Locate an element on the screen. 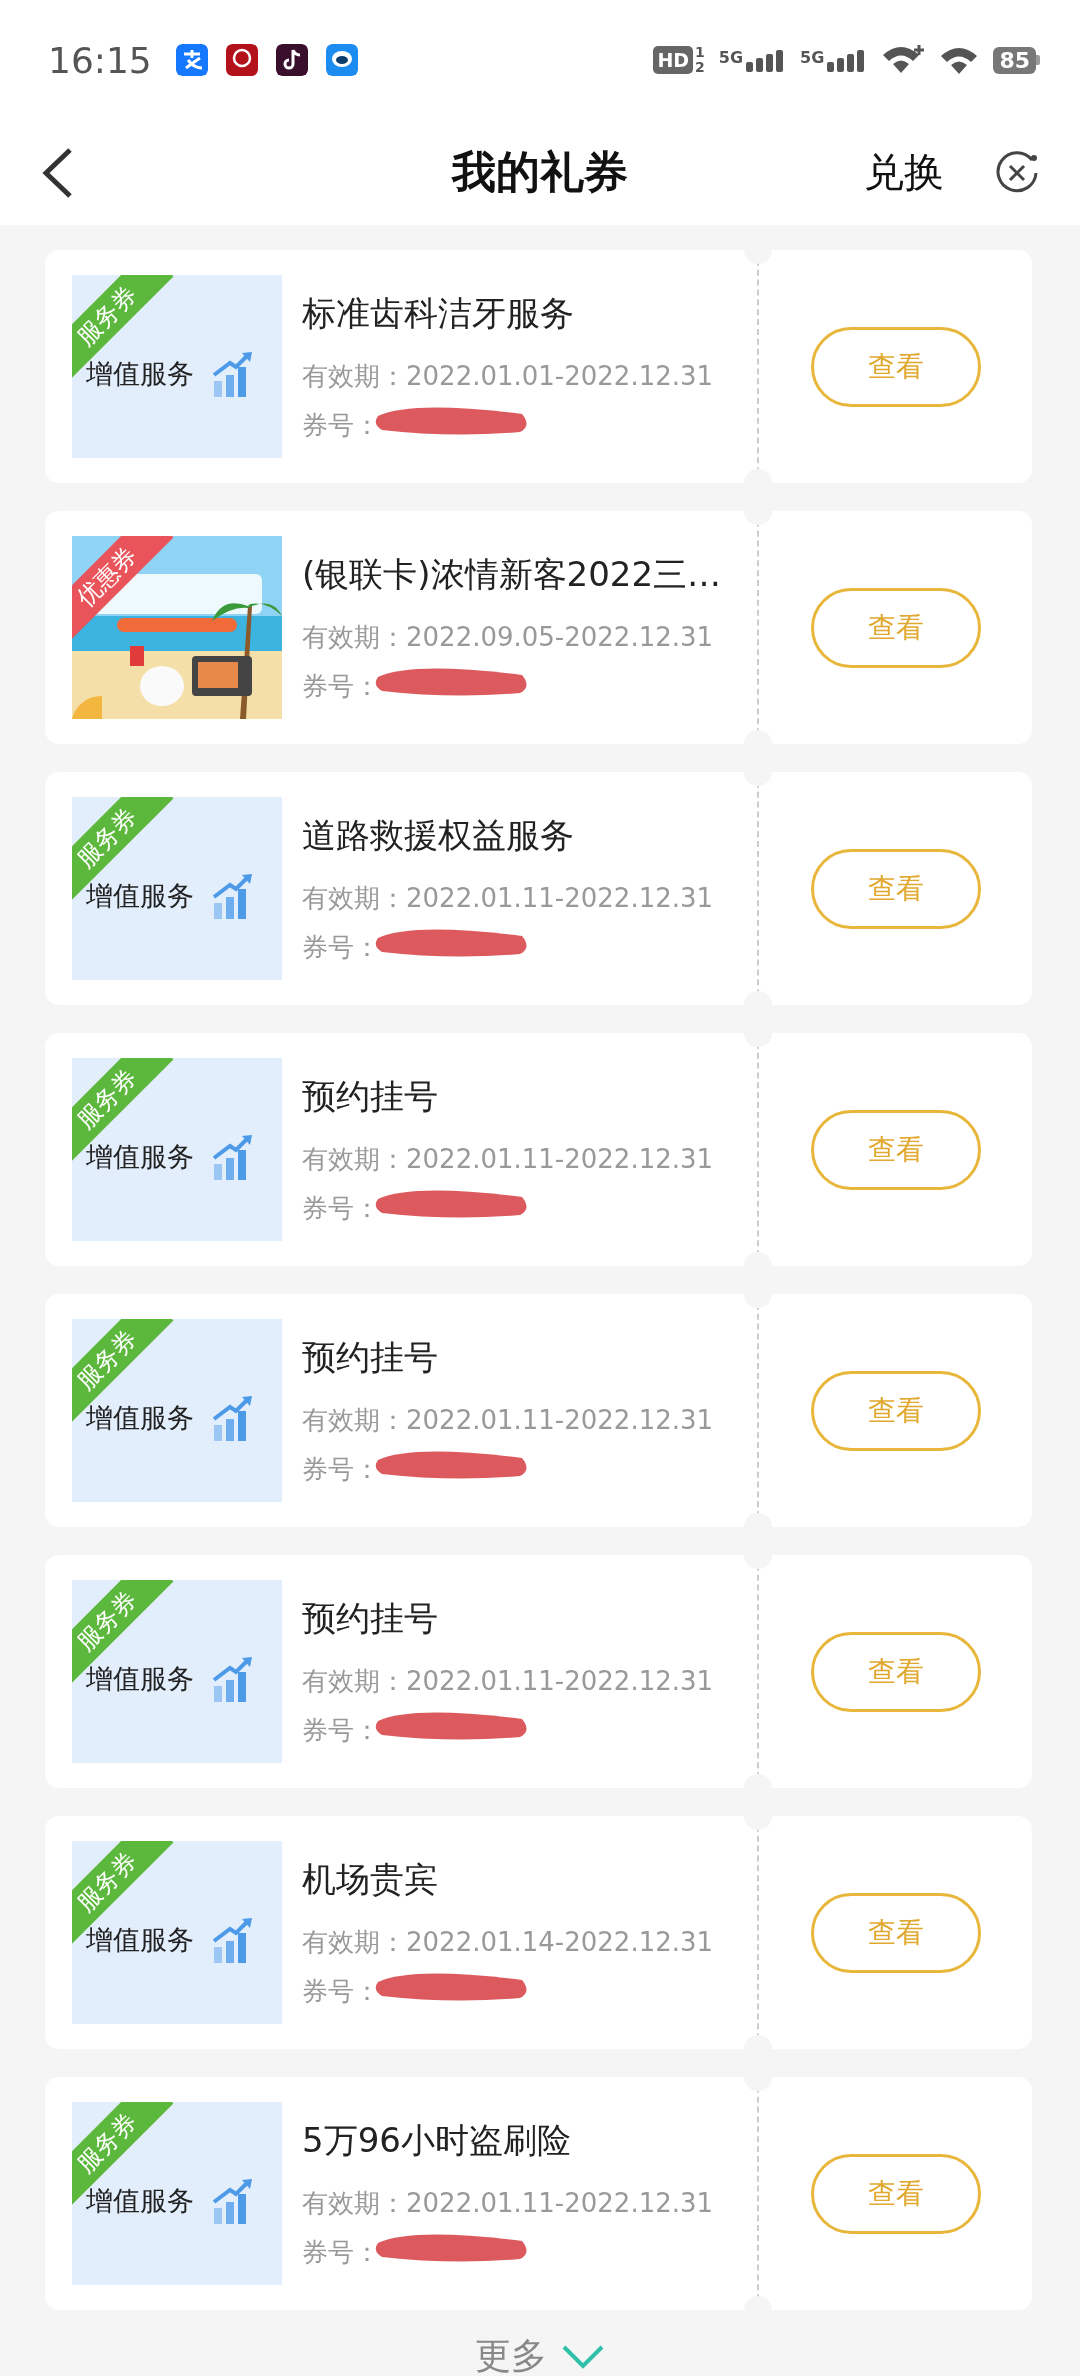 The height and width of the screenshot is (2376, 1080). coupon-title: 标准齿科洁牙服务 is located at coordinates (438, 313).